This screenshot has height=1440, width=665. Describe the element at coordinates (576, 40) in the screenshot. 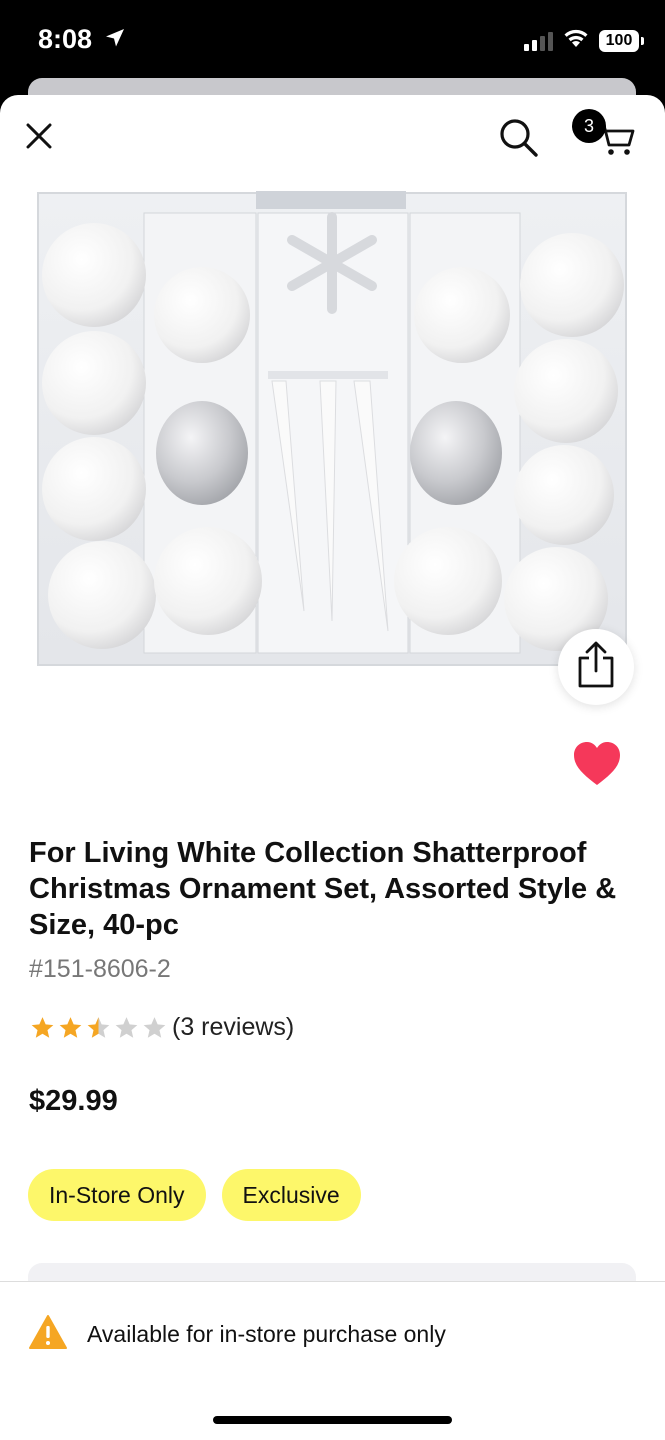

I see `wifi-icon` at that location.